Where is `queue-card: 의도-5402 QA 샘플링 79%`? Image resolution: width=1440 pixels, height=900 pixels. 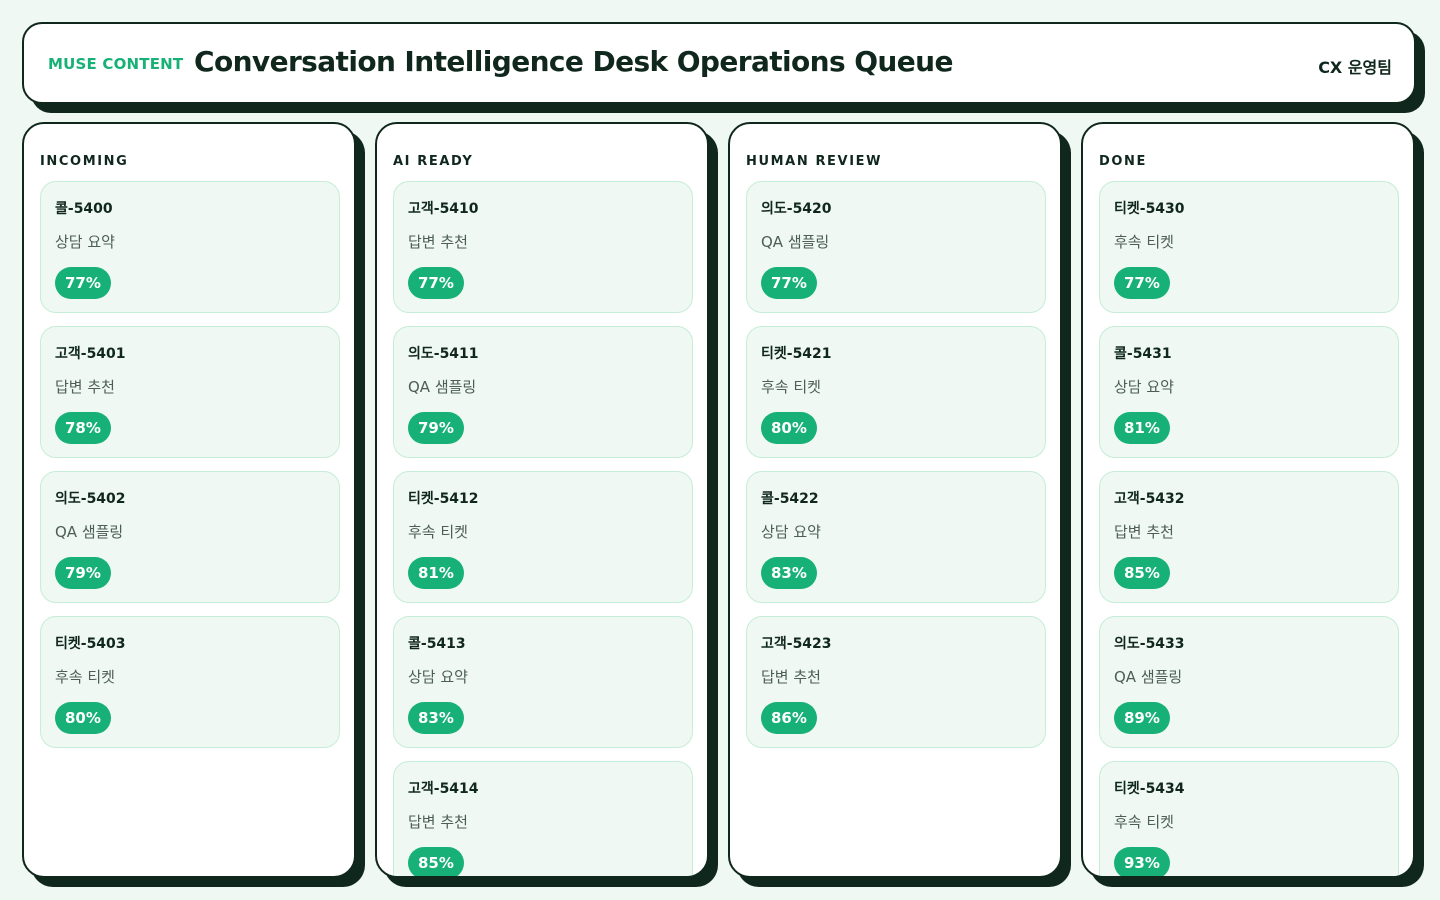
queue-card: 의도-5402 QA 샘플링 79% is located at coordinates (190, 537).